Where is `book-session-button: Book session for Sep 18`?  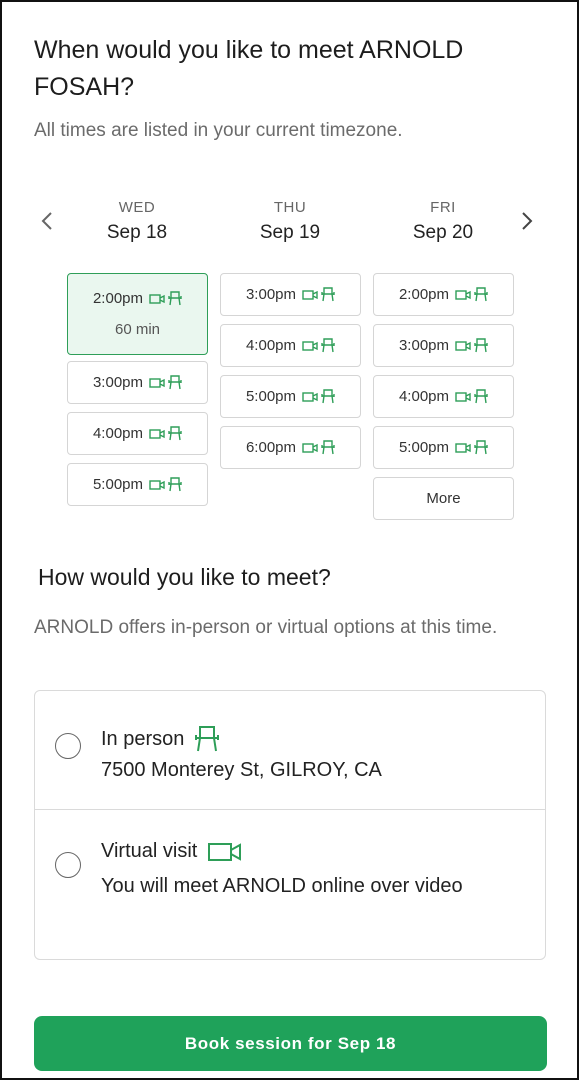 book-session-button: Book session for Sep 18 is located at coordinates (290, 1043).